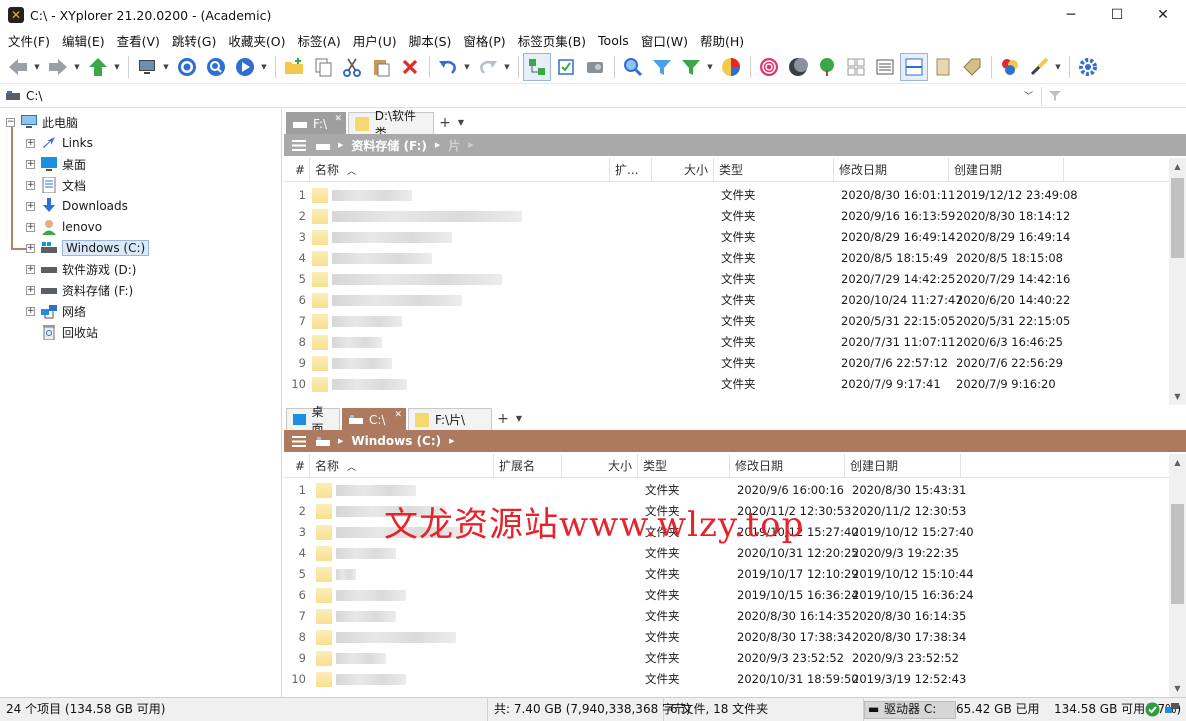  Describe the element at coordinates (381, 67) in the screenshot. I see `paste-icon` at that location.